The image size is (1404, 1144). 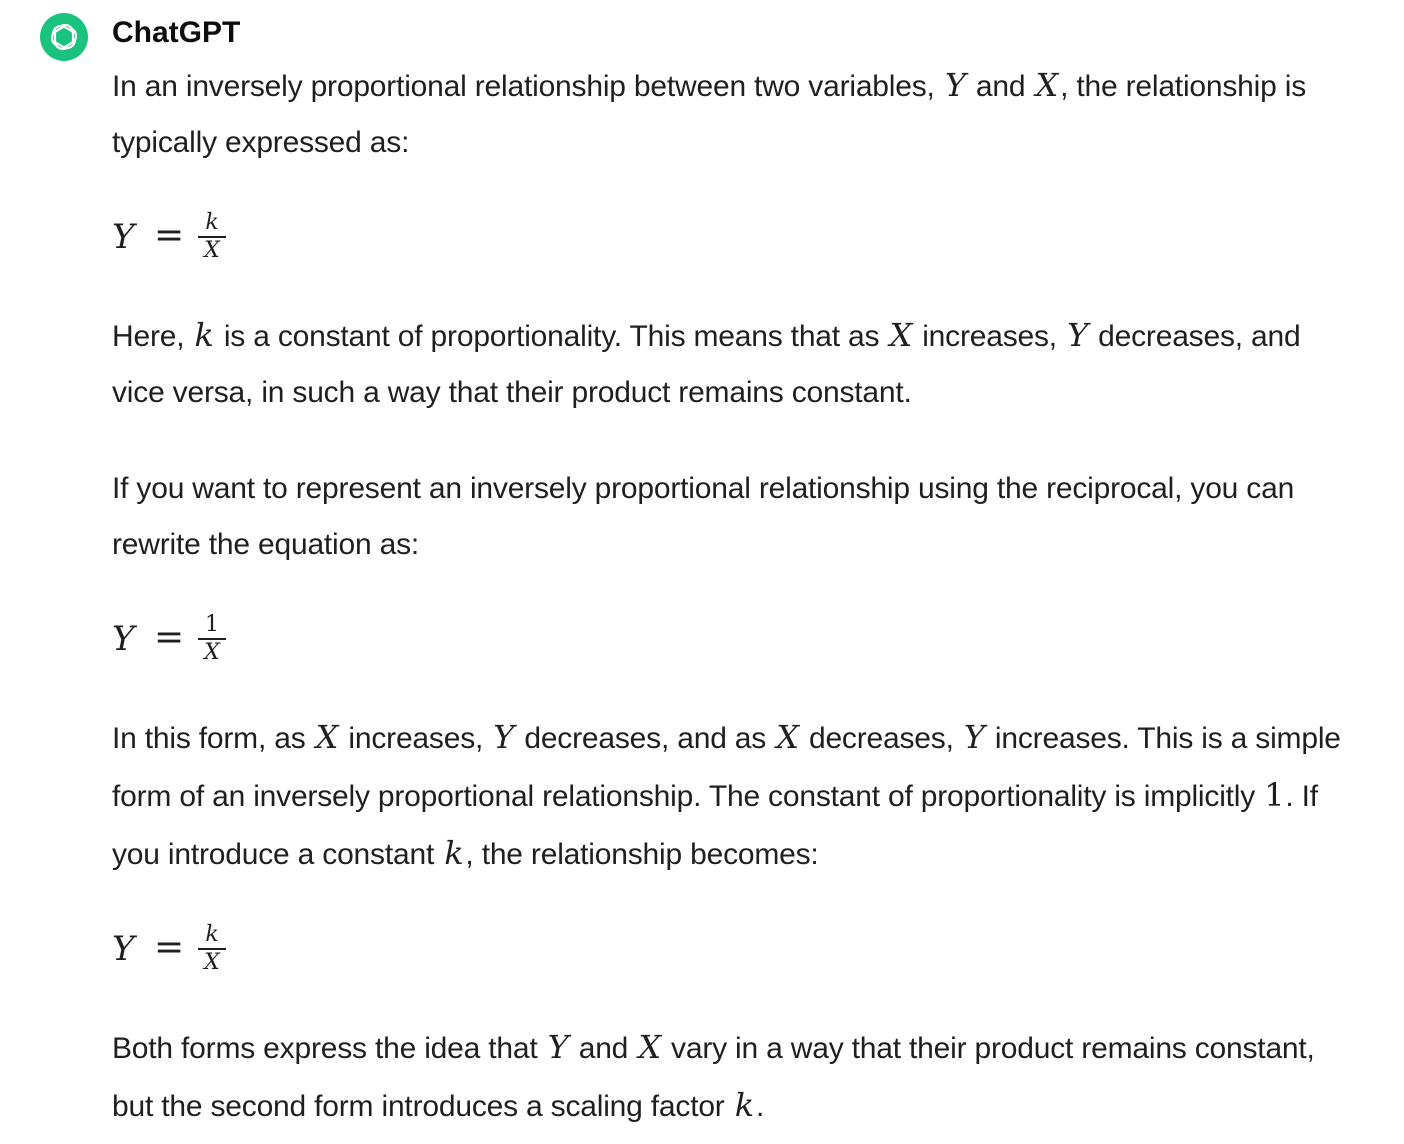 I want to click on openai-logo-icon, so click(x=64, y=37).